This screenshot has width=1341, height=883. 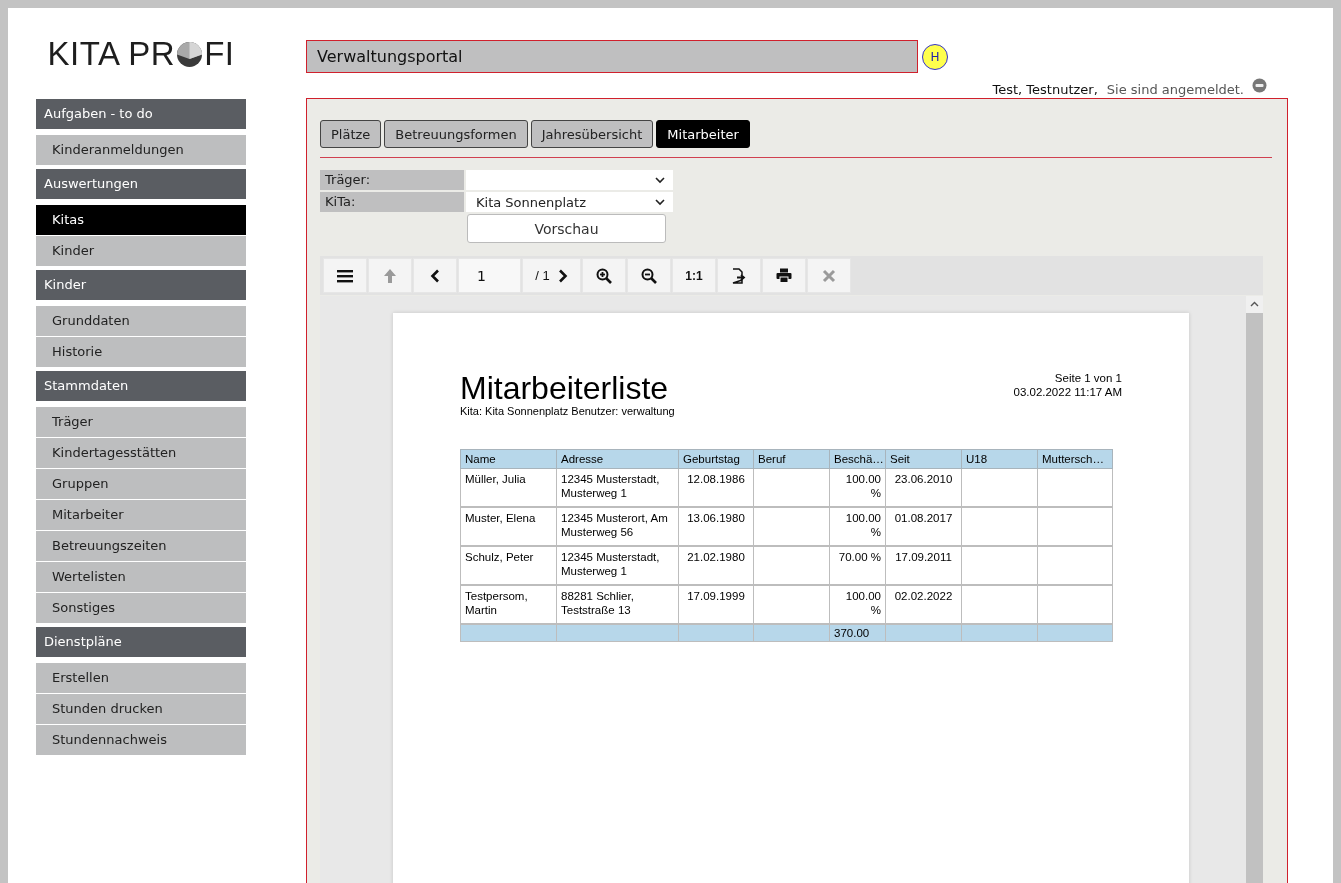 What do you see at coordinates (562, 275) in the screenshot?
I see `chevron-right-icon` at bounding box center [562, 275].